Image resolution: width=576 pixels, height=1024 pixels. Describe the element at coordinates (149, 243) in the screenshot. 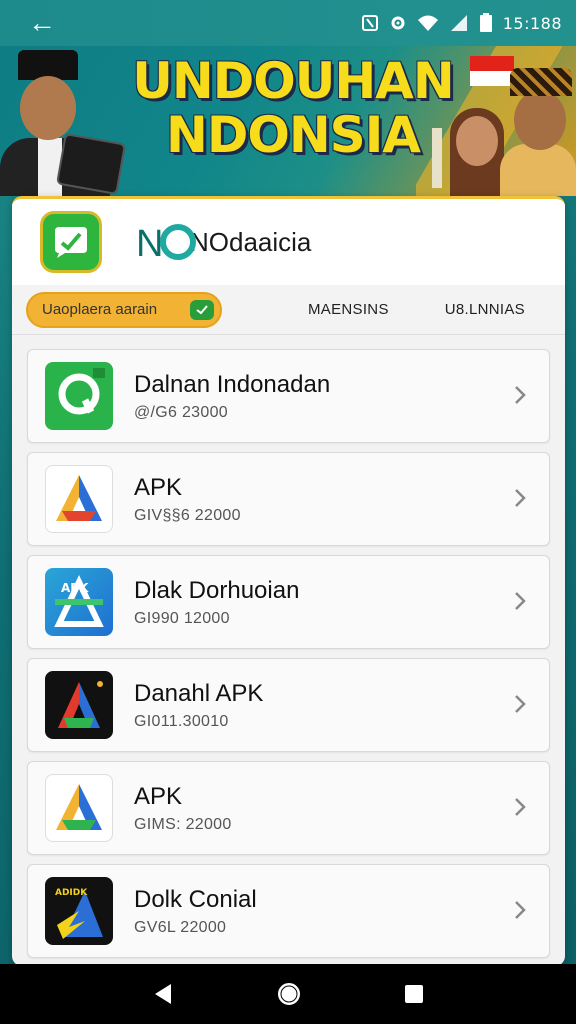

I see `svg-text: N` at that location.